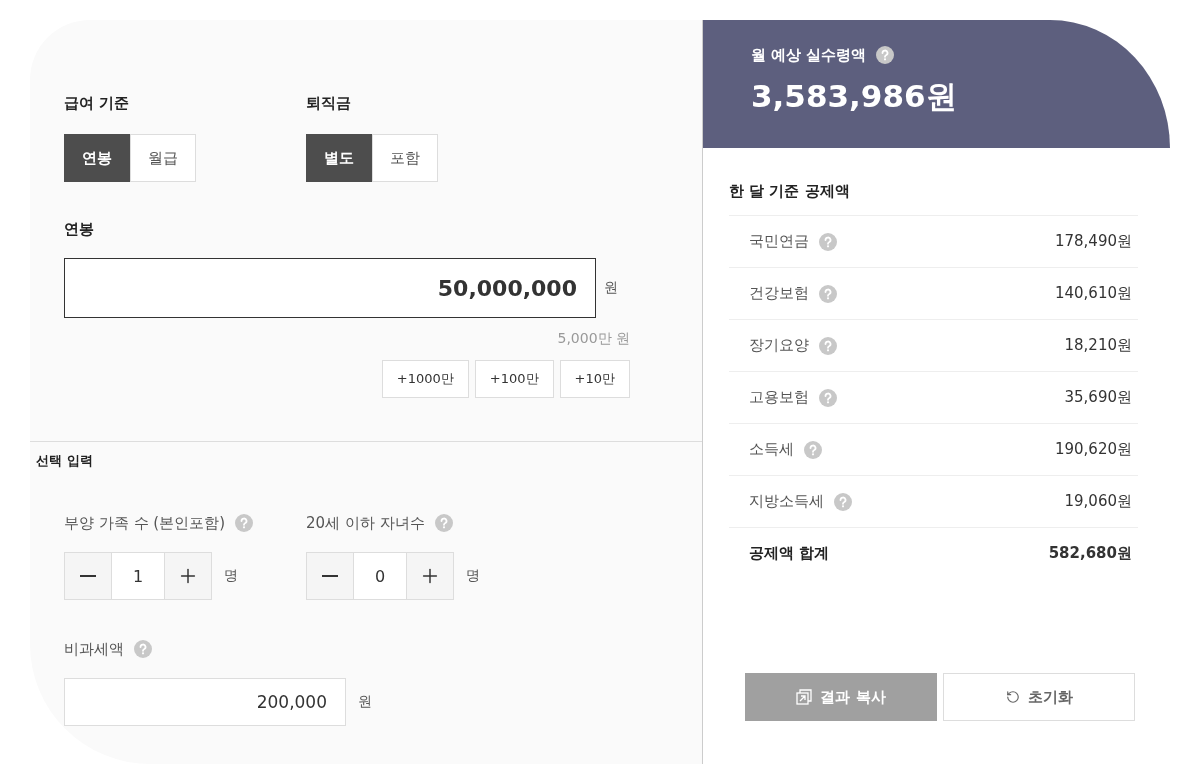 This screenshot has width=1200, height=783. What do you see at coordinates (330, 288) in the screenshot?
I see `salary-input: 50,000,000` at bounding box center [330, 288].